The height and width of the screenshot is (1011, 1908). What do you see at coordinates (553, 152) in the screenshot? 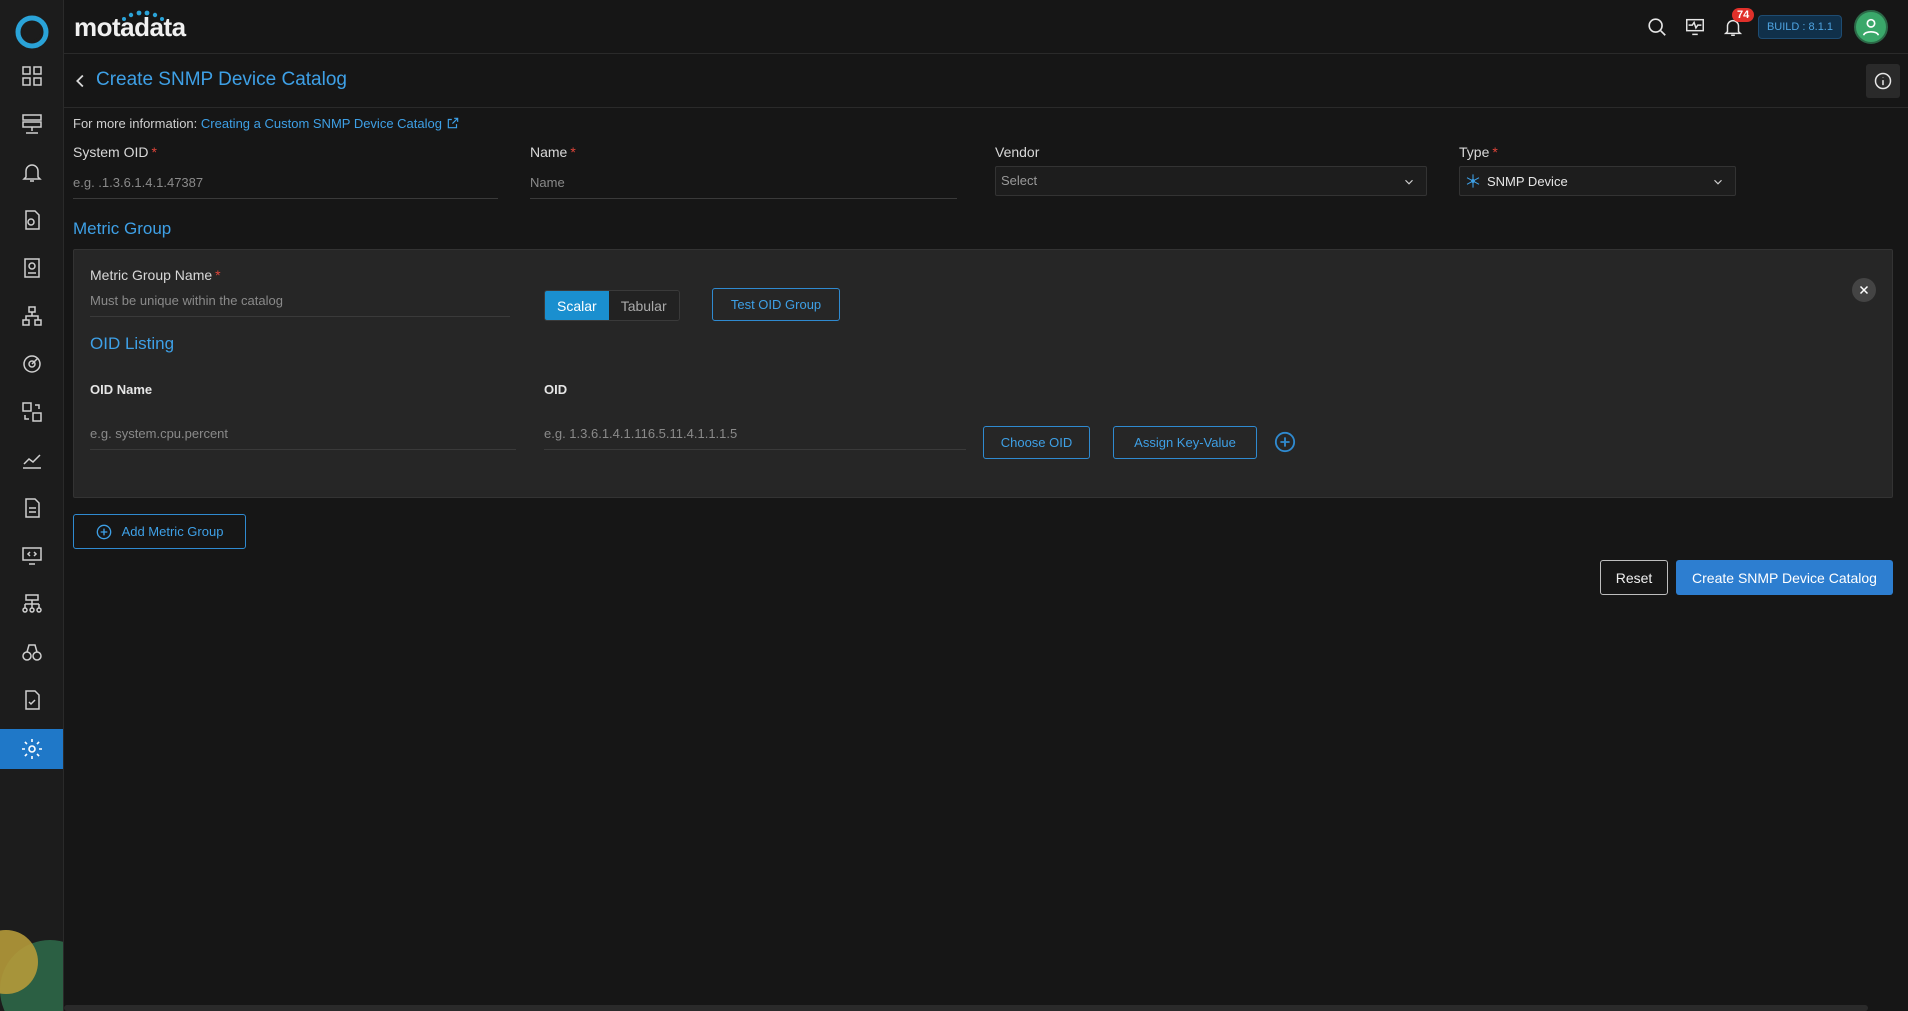
I see `name-label: Name *` at bounding box center [553, 152].